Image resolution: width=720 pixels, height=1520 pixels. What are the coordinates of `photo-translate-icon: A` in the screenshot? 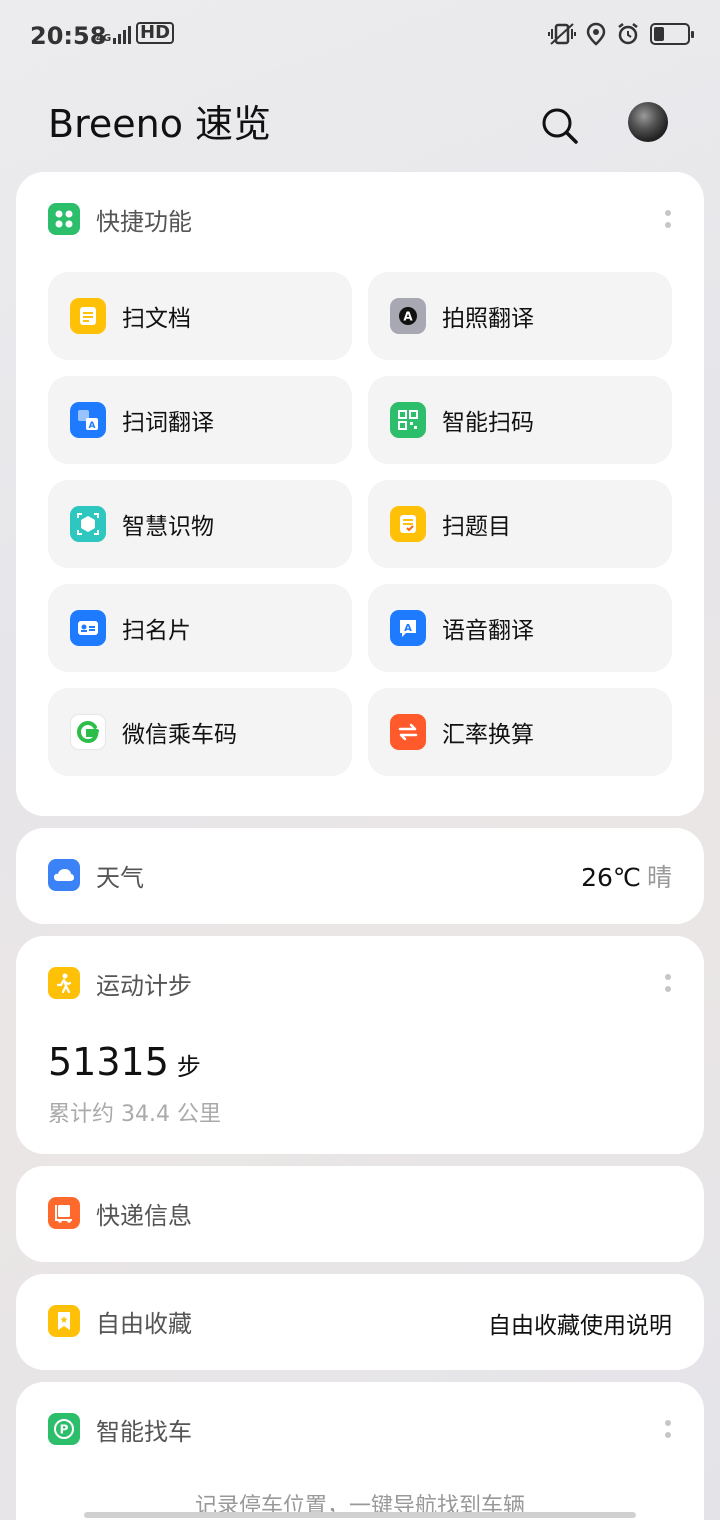 It's located at (408, 316).